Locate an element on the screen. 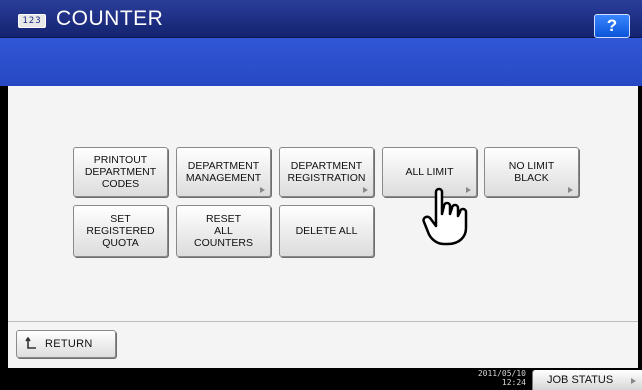 Image resolution: width=642 pixels, height=390 pixels. department-registration-button: DEPARTMENT REGISTRATION is located at coordinates (326, 172).